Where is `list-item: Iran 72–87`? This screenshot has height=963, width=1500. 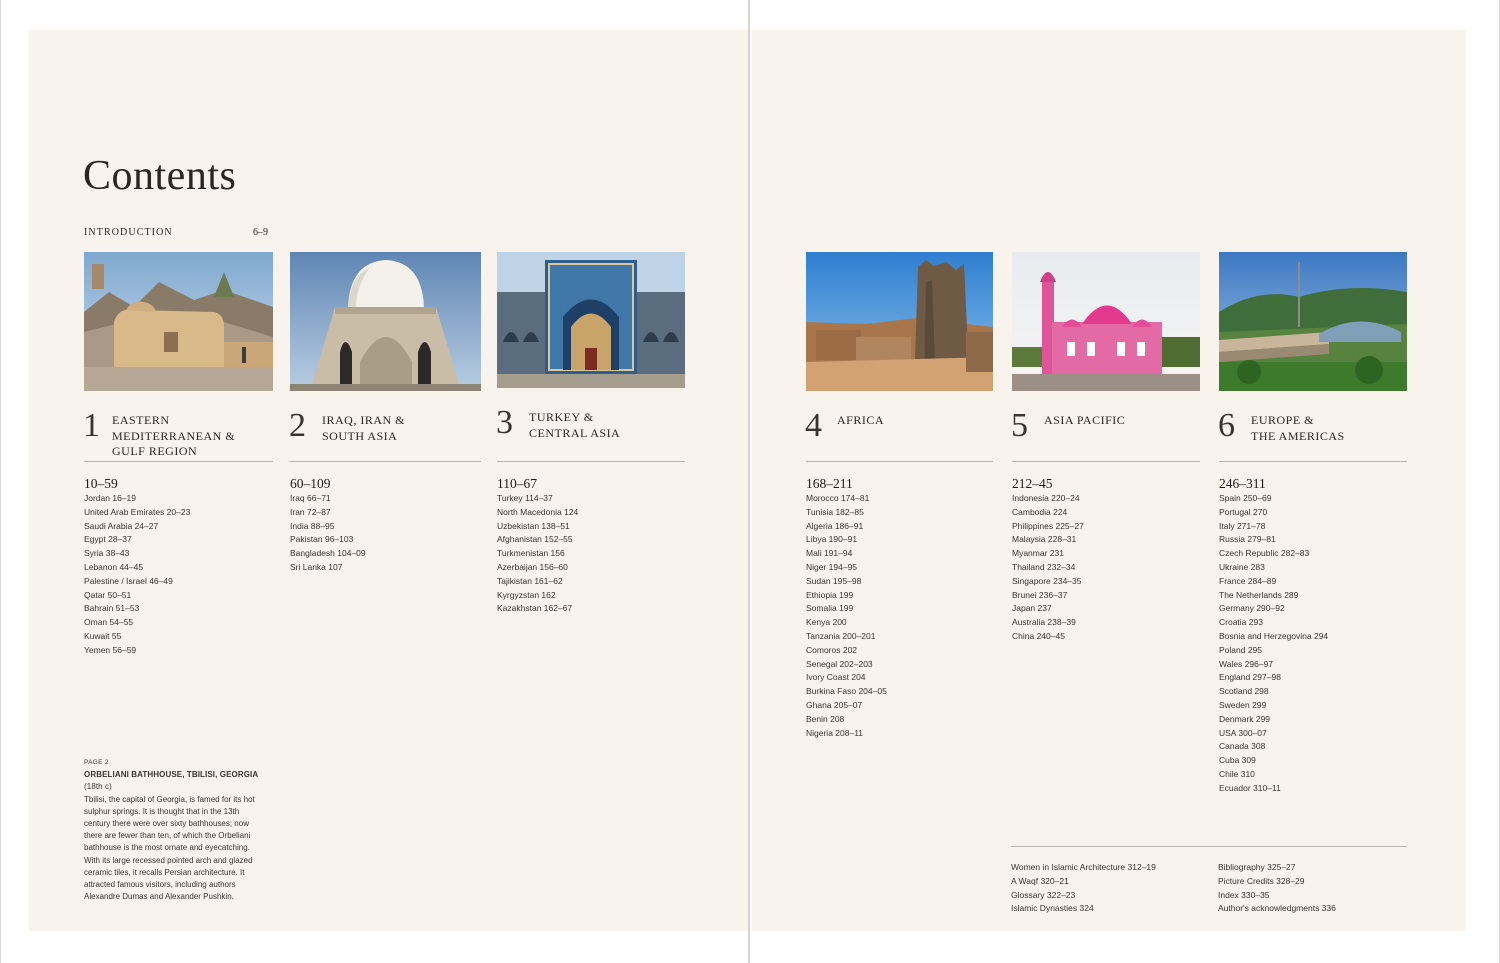 list-item: Iran 72–87 is located at coordinates (310, 511).